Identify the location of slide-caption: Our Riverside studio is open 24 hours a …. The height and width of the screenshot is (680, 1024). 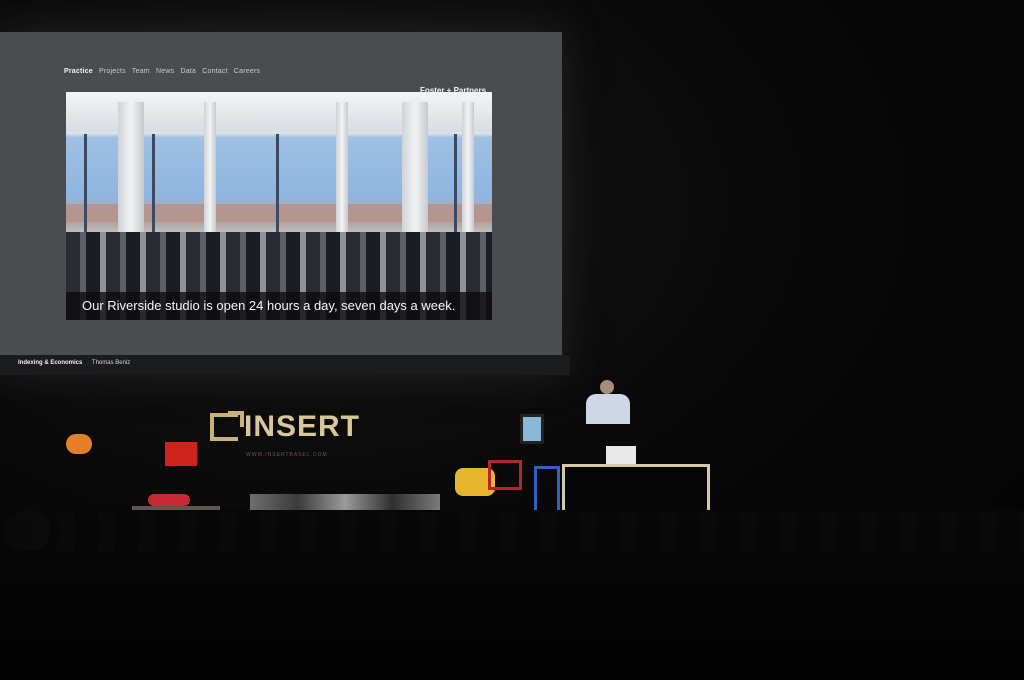
(279, 306).